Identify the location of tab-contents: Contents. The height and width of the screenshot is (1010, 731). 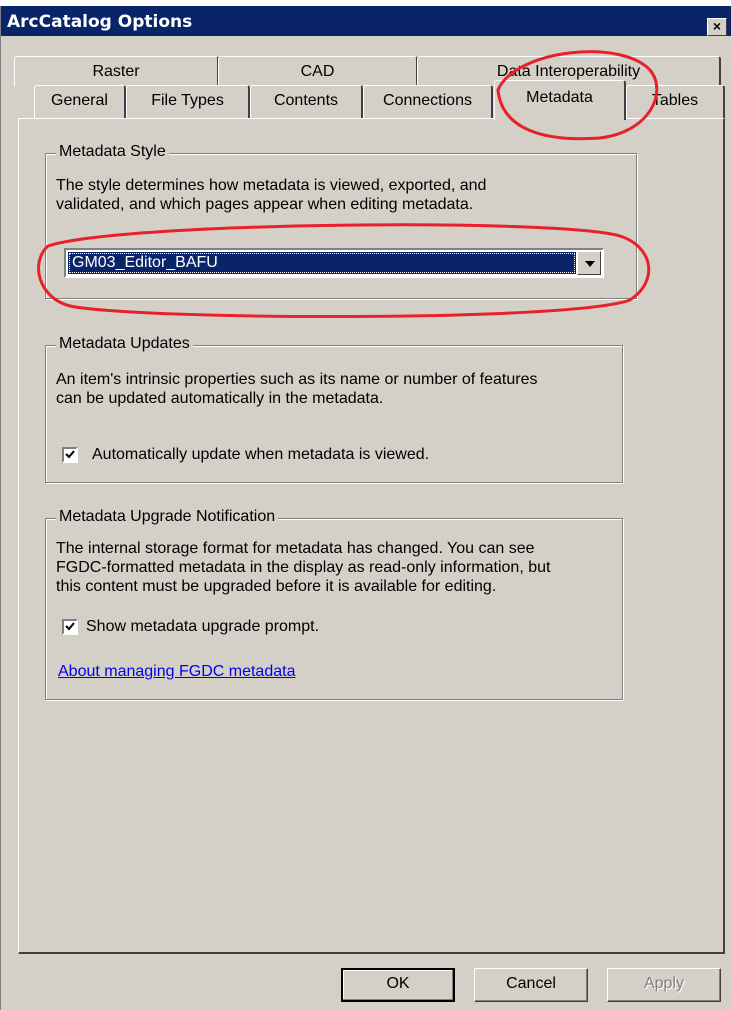
(306, 102).